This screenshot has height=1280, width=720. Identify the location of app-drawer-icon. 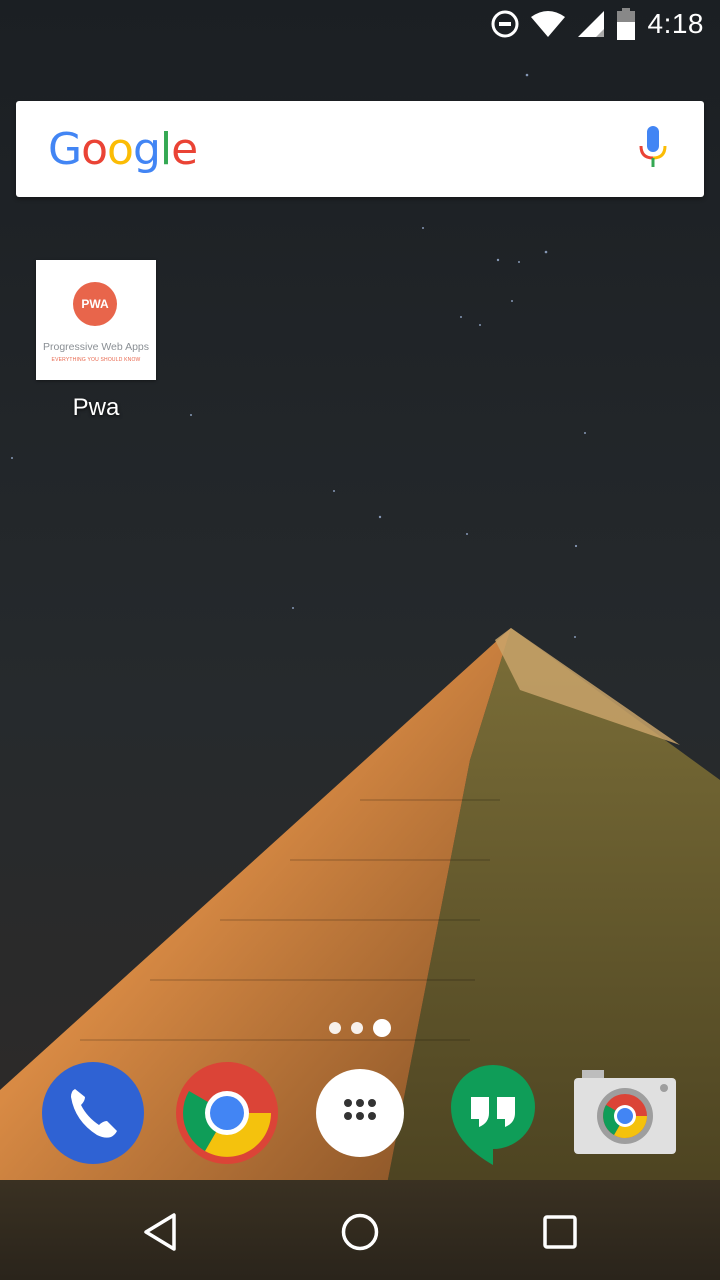
(360, 1113).